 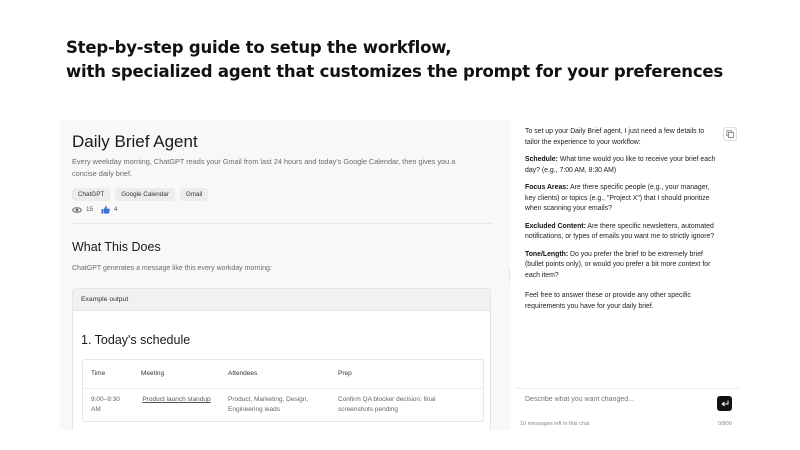 I want to click on column-header-time: Time, so click(x=98, y=373).